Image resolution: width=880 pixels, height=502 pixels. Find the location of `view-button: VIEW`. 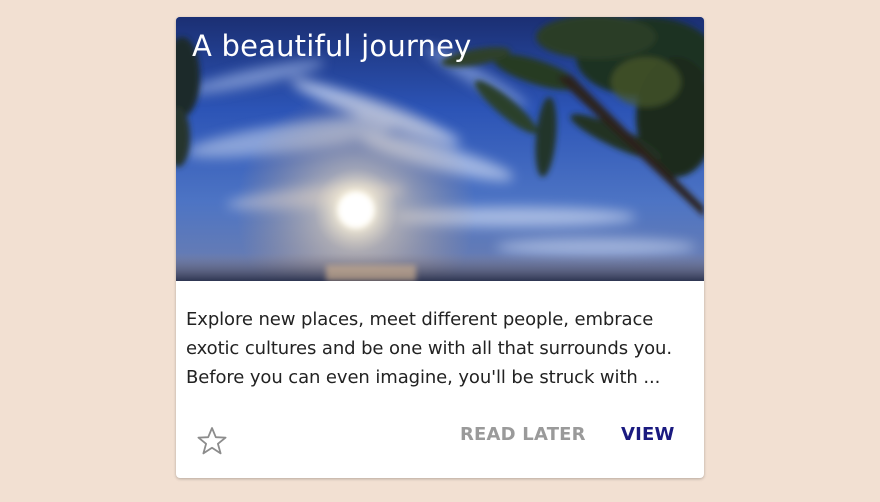

view-button: VIEW is located at coordinates (648, 435).